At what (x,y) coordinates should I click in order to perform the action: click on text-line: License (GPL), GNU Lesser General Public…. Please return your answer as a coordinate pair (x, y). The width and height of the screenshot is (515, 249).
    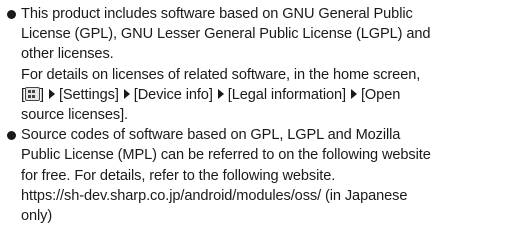
    Looking at the image, I should click on (226, 34).